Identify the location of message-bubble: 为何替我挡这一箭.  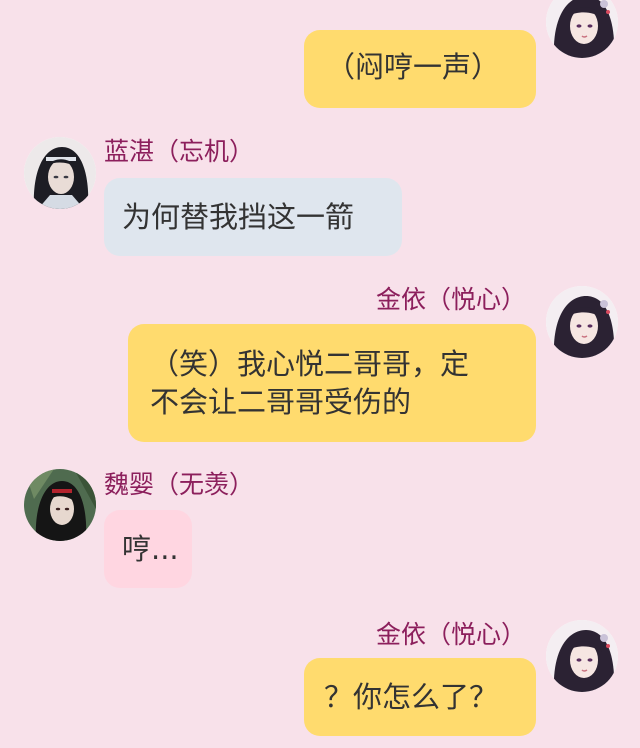
(253, 217).